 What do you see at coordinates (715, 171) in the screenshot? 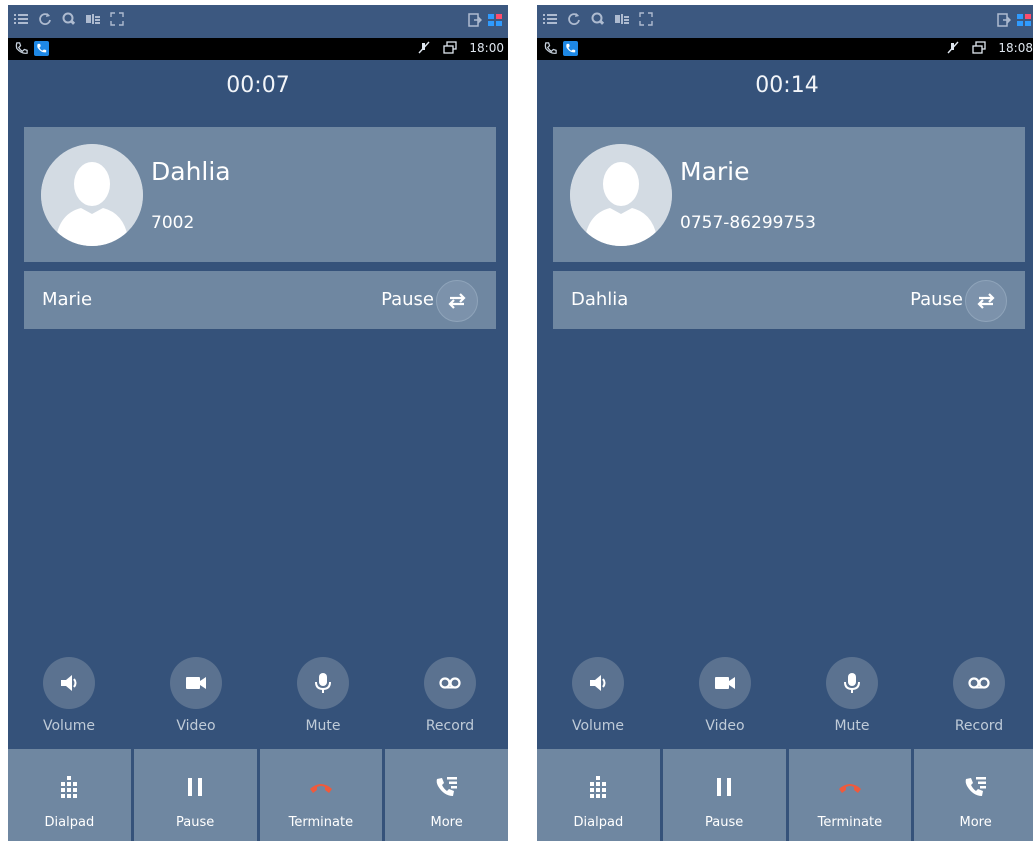
I see `caller-name: Marie` at bounding box center [715, 171].